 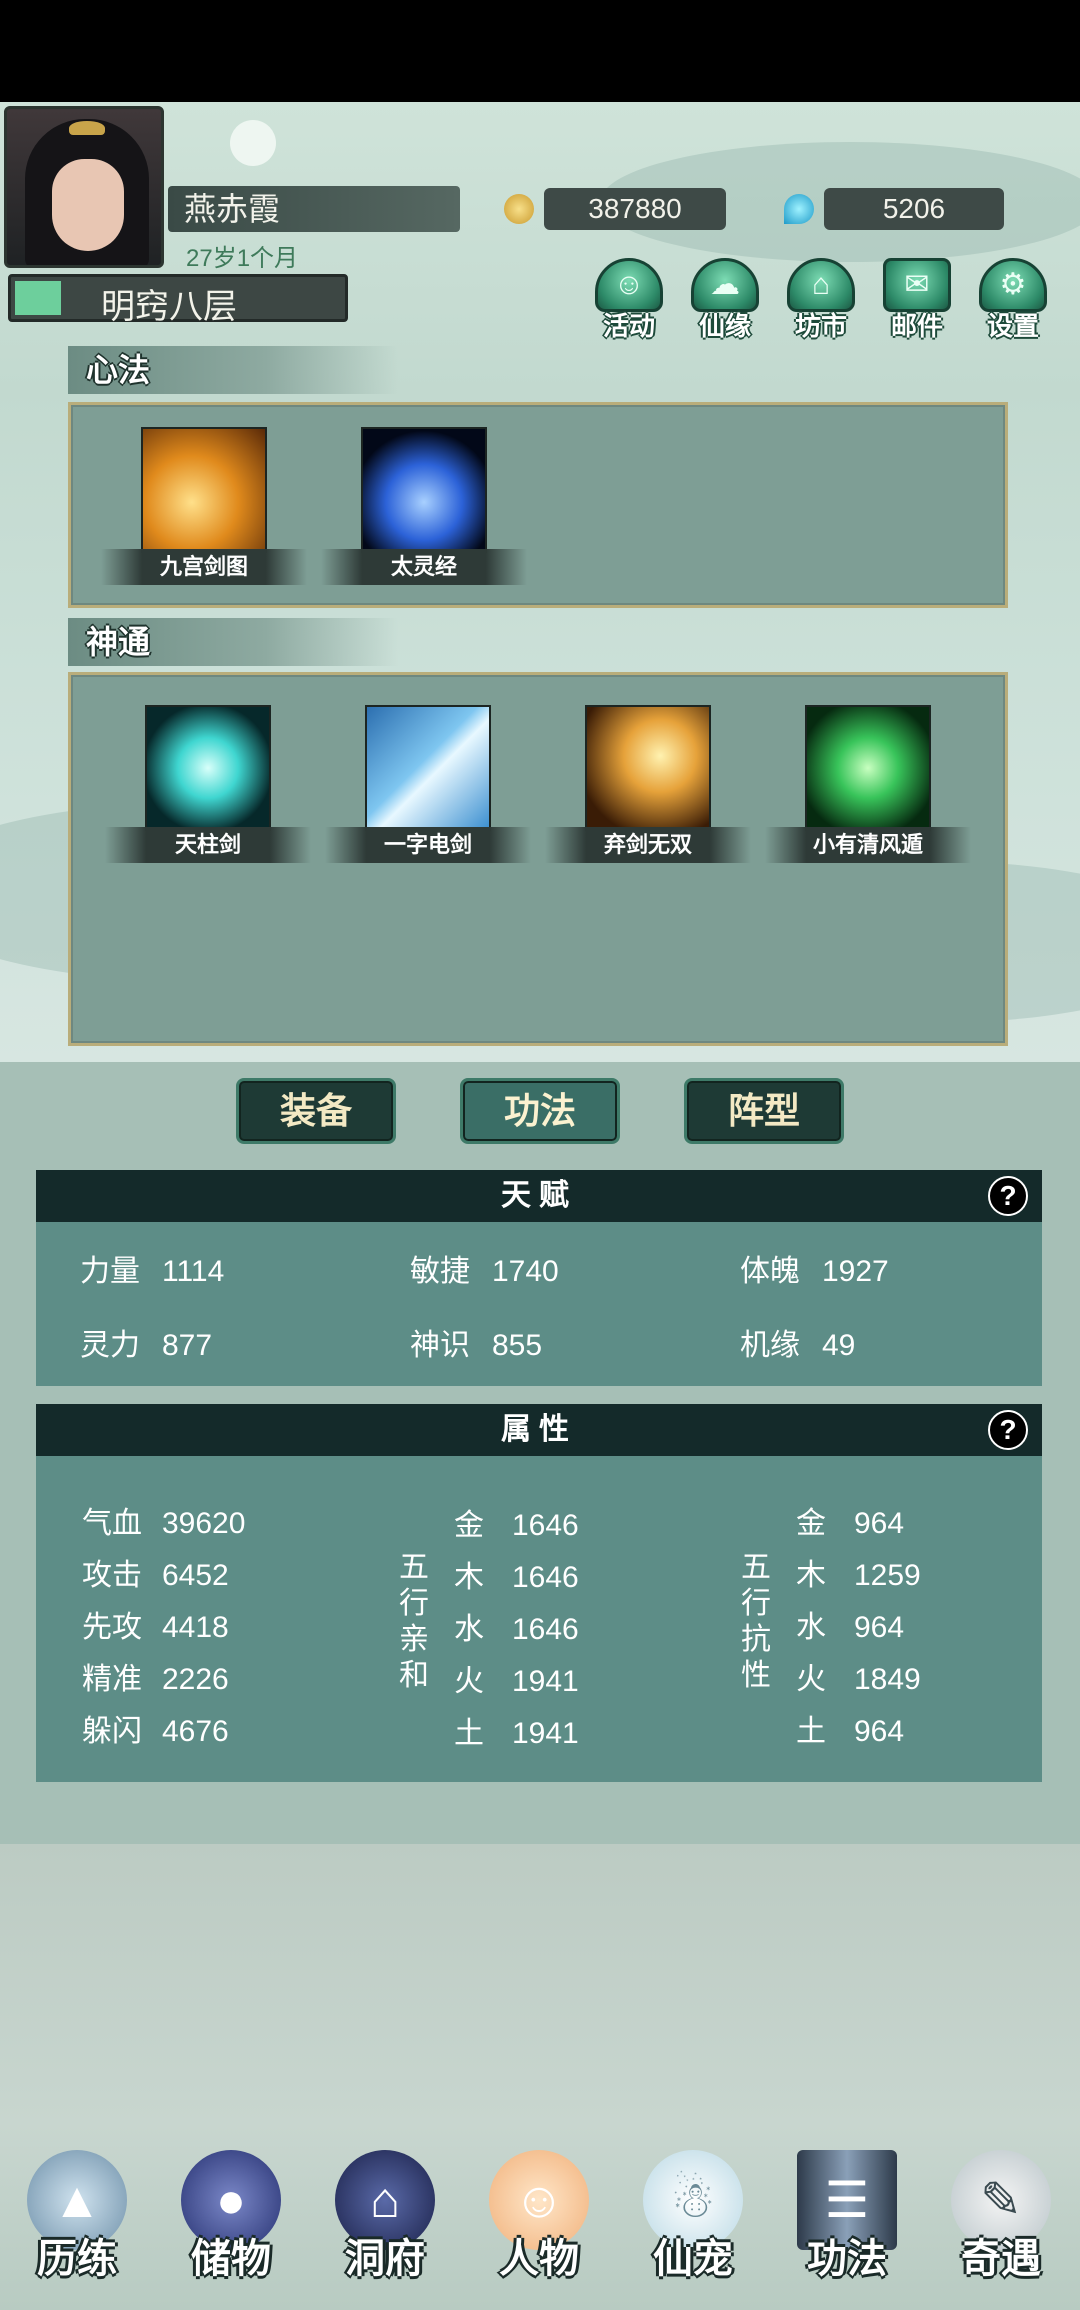 What do you see at coordinates (77, 2225) in the screenshot?
I see `nav-lilian: ▲ 历练` at bounding box center [77, 2225].